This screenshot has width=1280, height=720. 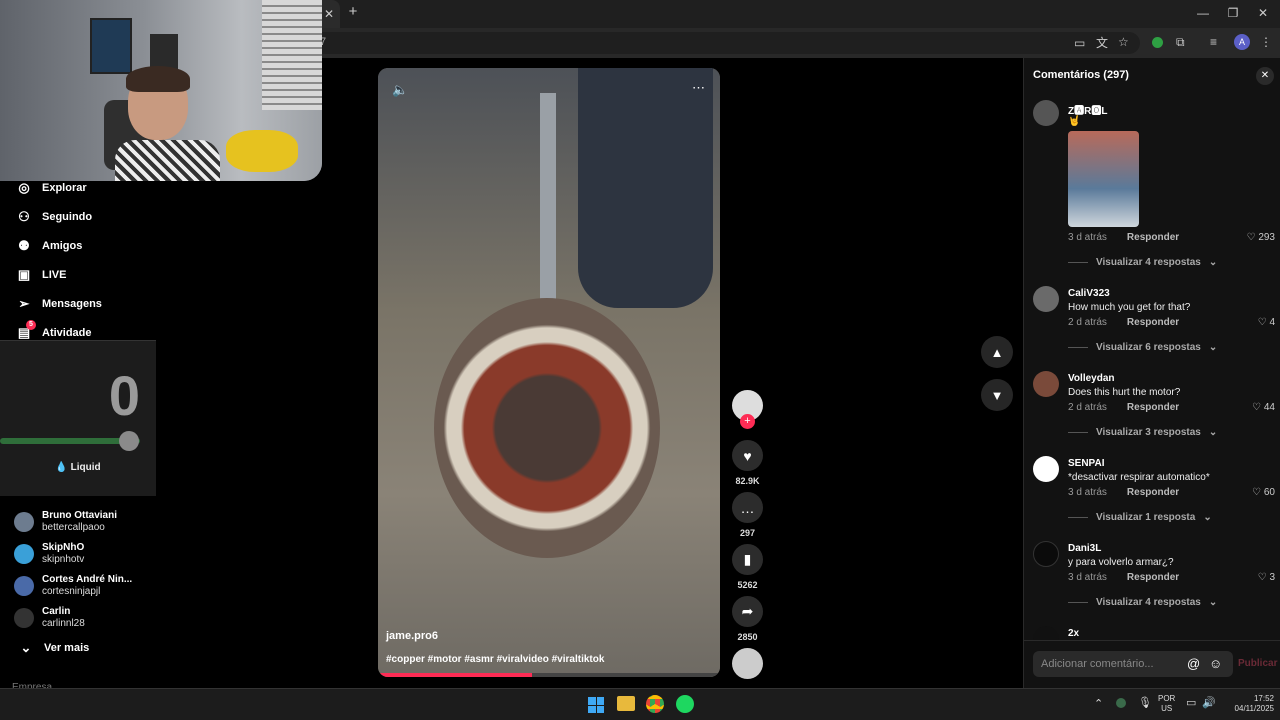 I want to click on music-disc, so click(x=747, y=663).